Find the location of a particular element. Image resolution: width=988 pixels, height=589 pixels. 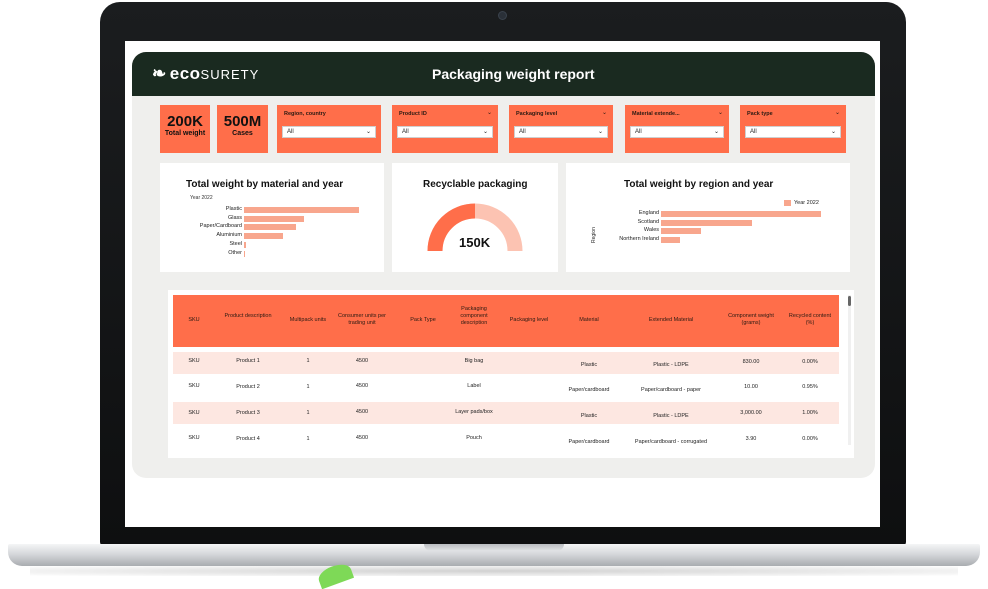

column-header: Packaging level is located at coordinates (529, 320).